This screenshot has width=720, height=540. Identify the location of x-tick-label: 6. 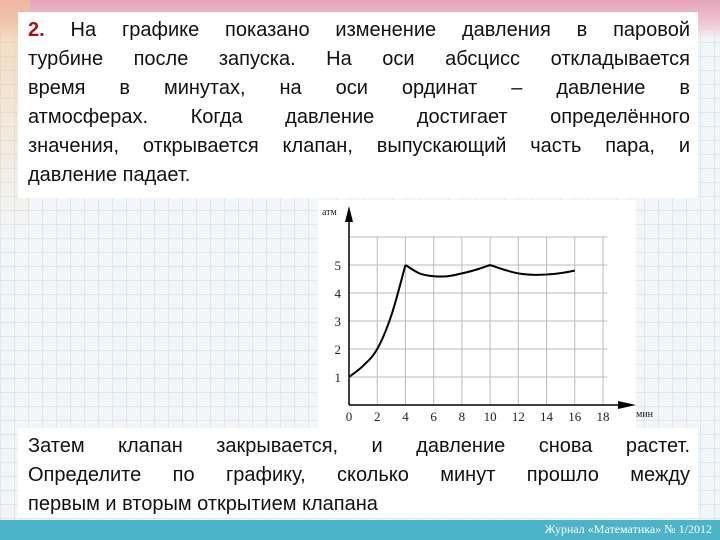
(433, 416).